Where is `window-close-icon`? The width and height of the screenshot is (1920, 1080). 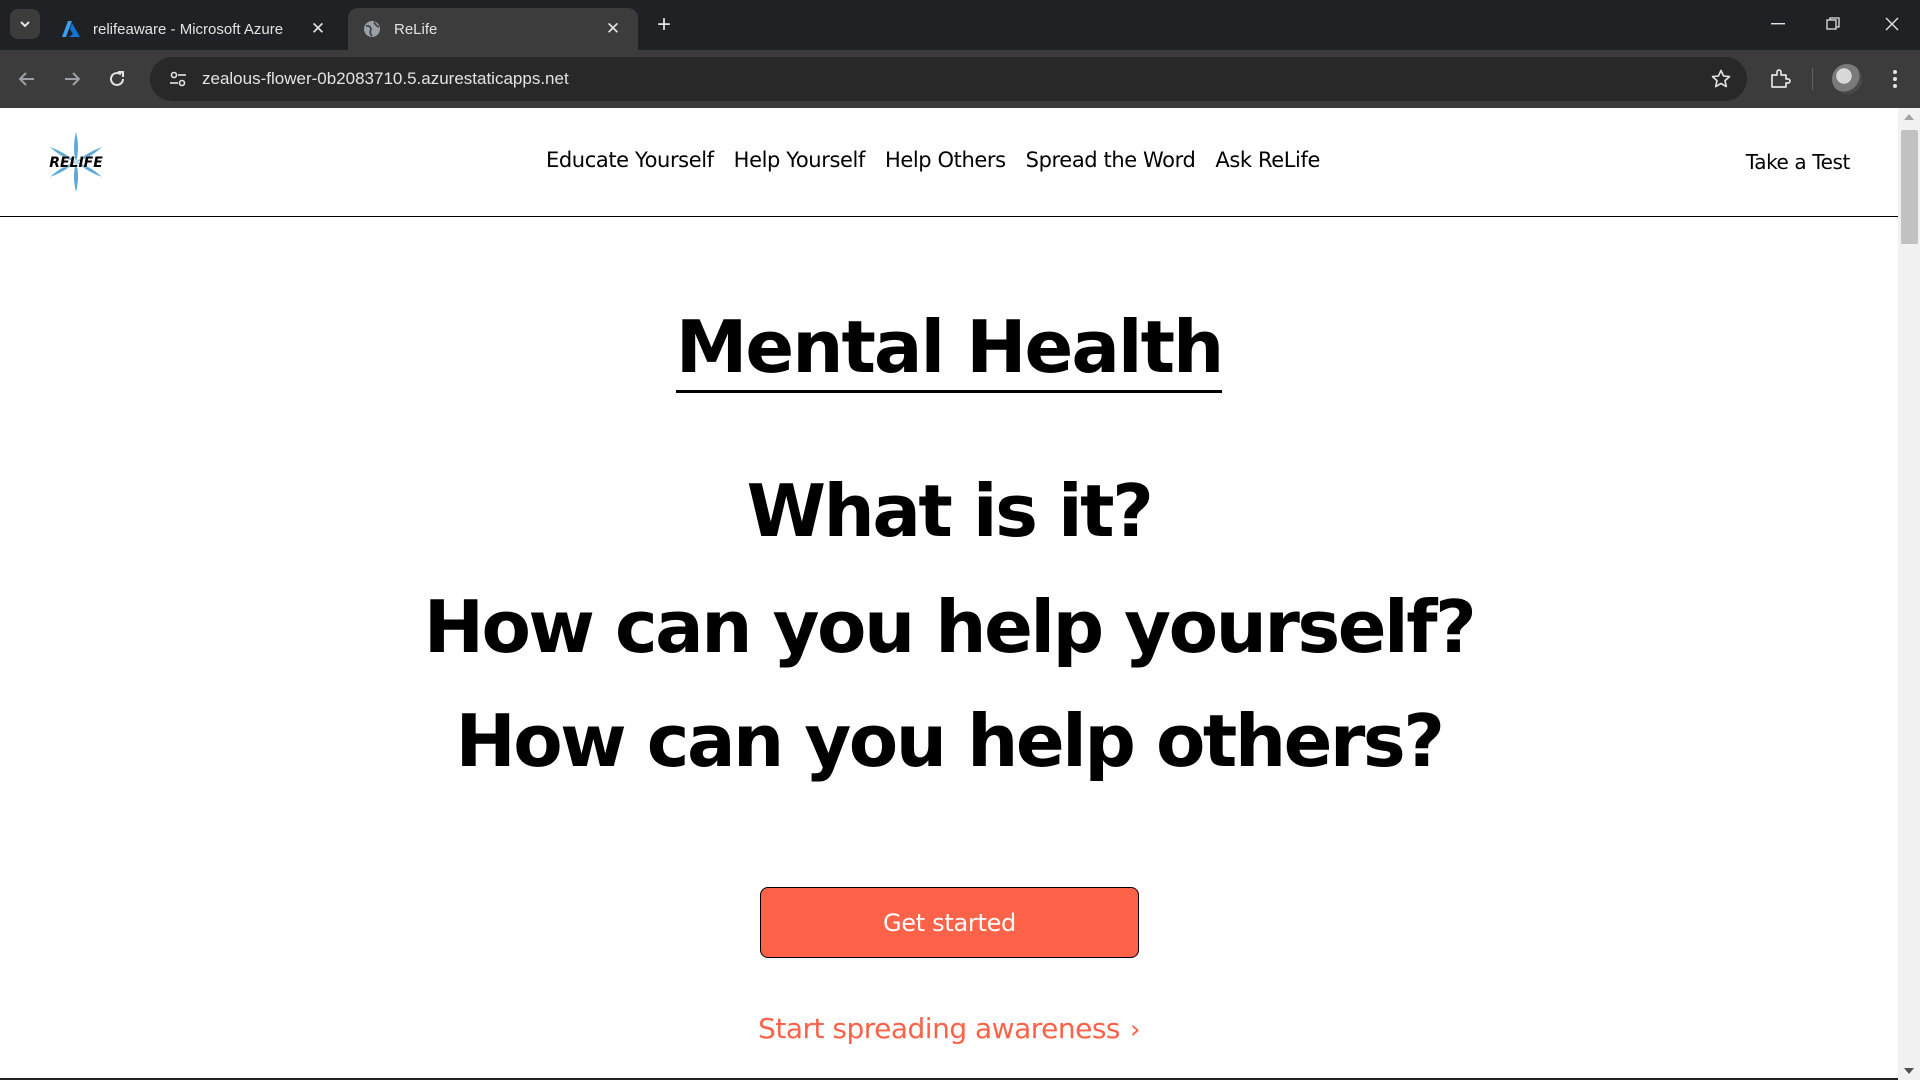 window-close-icon is located at coordinates (1892, 24).